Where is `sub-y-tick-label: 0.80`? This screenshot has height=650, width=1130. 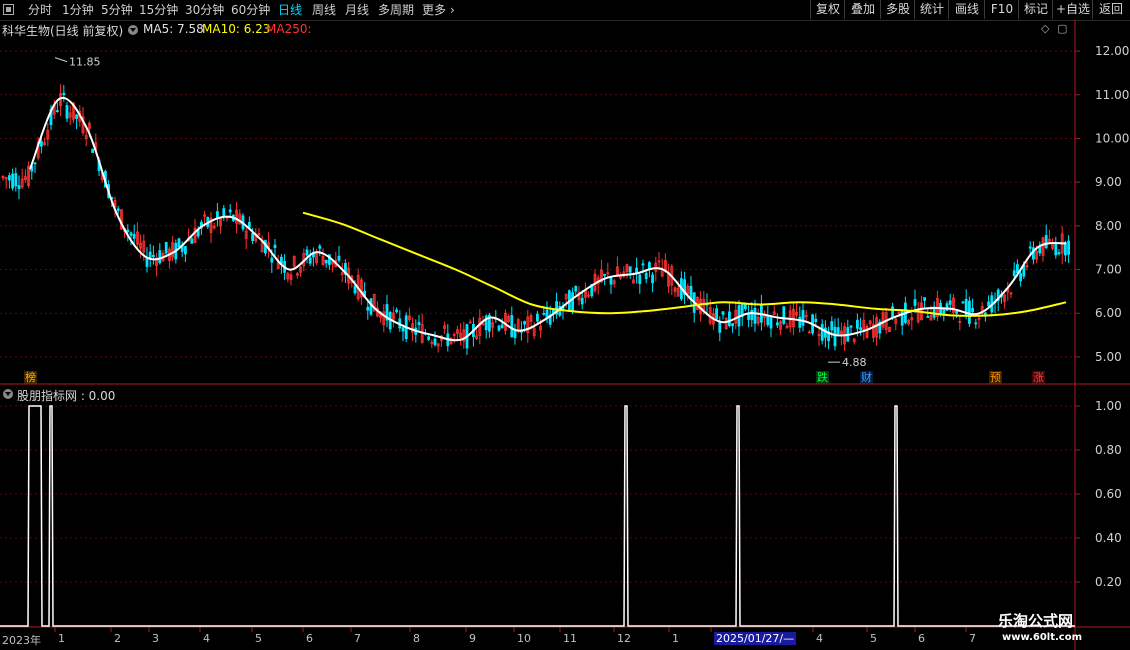
sub-y-tick-label: 0.80 is located at coordinates (1108, 450).